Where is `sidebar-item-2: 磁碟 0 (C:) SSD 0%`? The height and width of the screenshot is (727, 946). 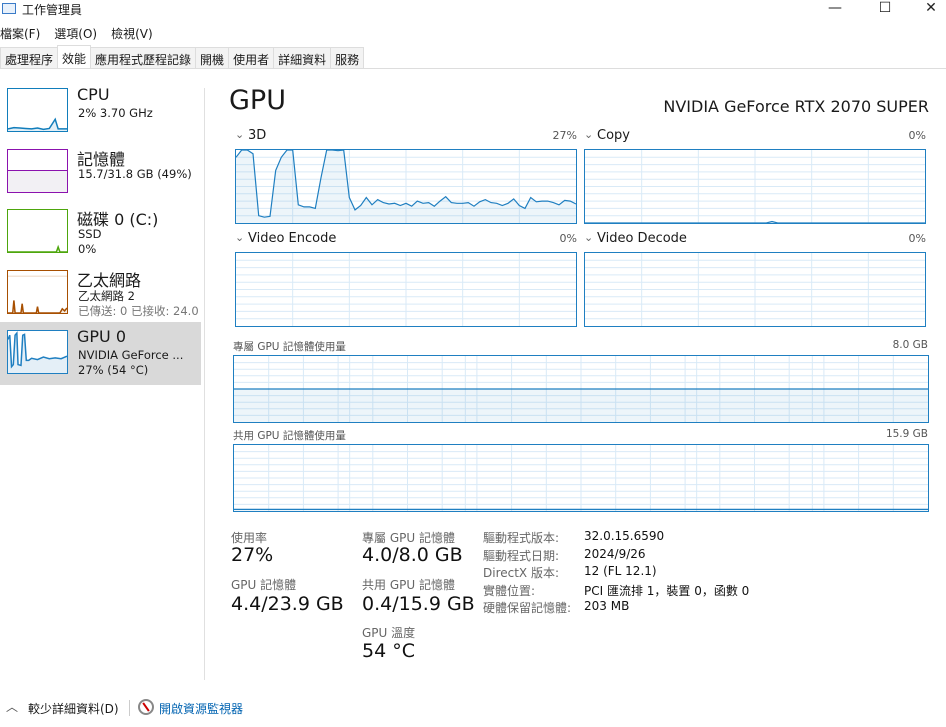
sidebar-item-2: 磁碟 0 (C:) SSD 0% is located at coordinates (100, 232).